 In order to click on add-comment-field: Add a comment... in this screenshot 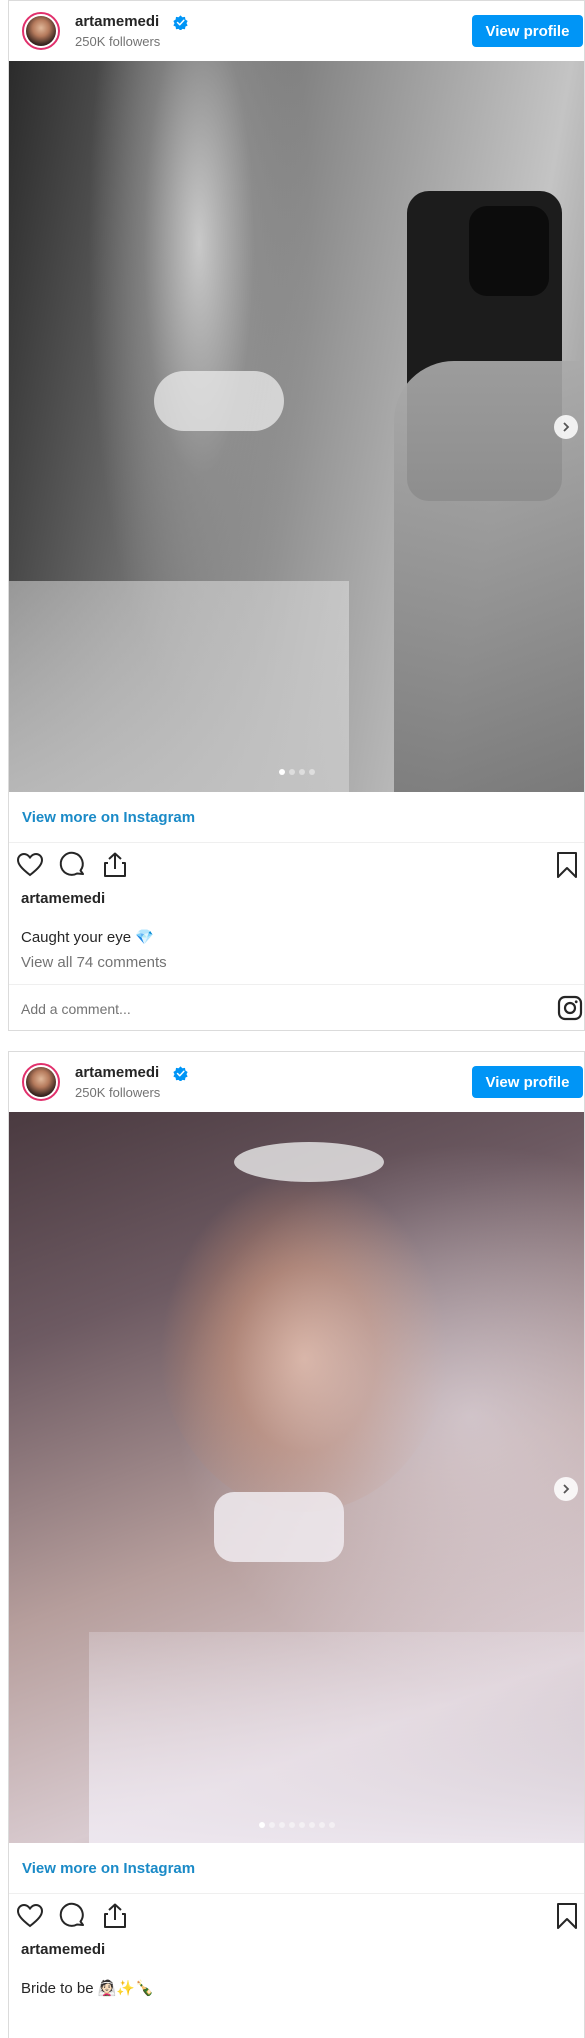, I will do `click(76, 1009)`.